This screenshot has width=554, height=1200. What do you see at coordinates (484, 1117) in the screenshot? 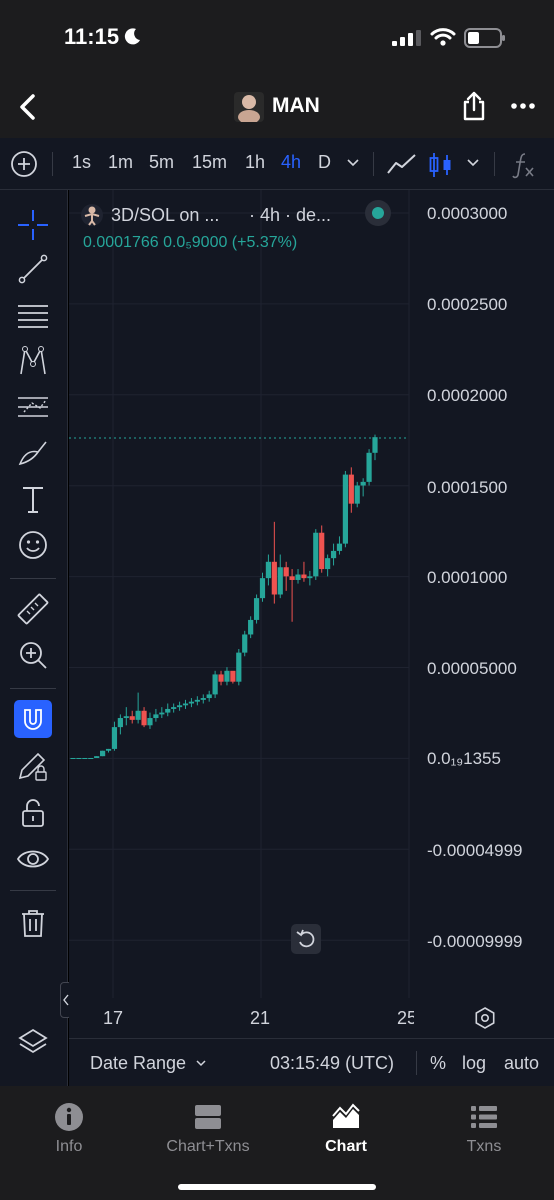
I see `list-icon` at bounding box center [484, 1117].